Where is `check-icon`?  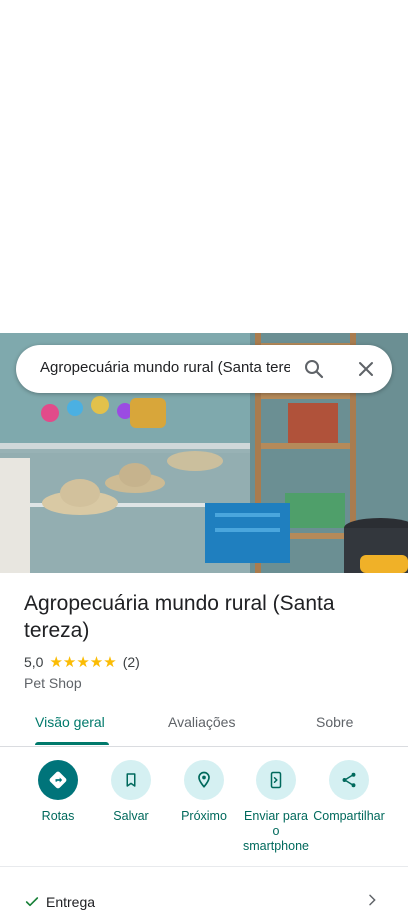
check-icon is located at coordinates (32, 902).